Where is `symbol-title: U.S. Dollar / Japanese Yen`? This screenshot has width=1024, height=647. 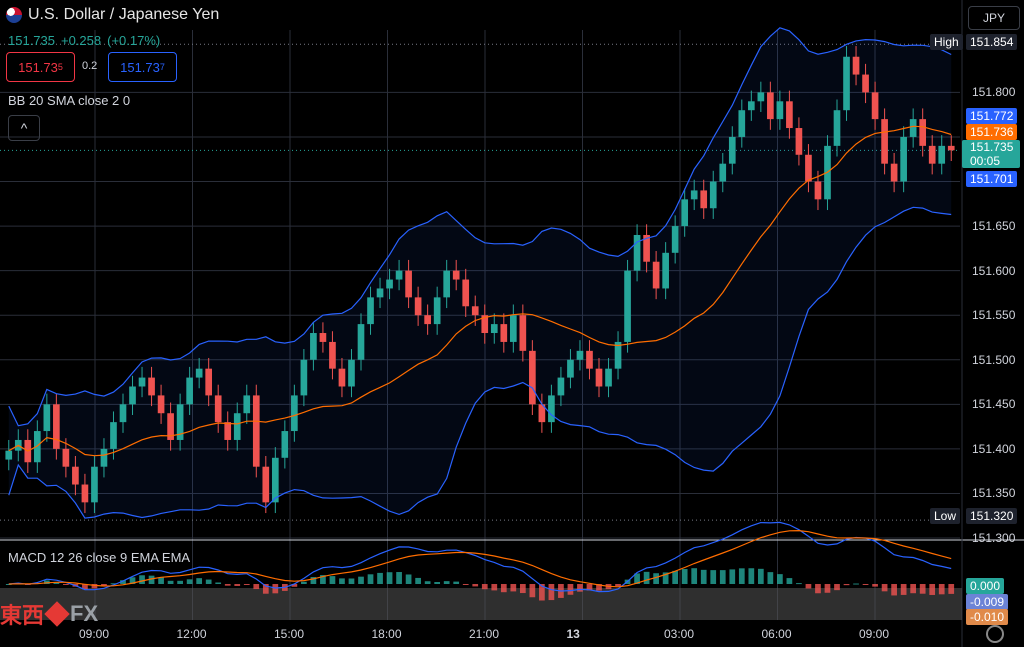
symbol-title: U.S. Dollar / Japanese Yen is located at coordinates (112, 15).